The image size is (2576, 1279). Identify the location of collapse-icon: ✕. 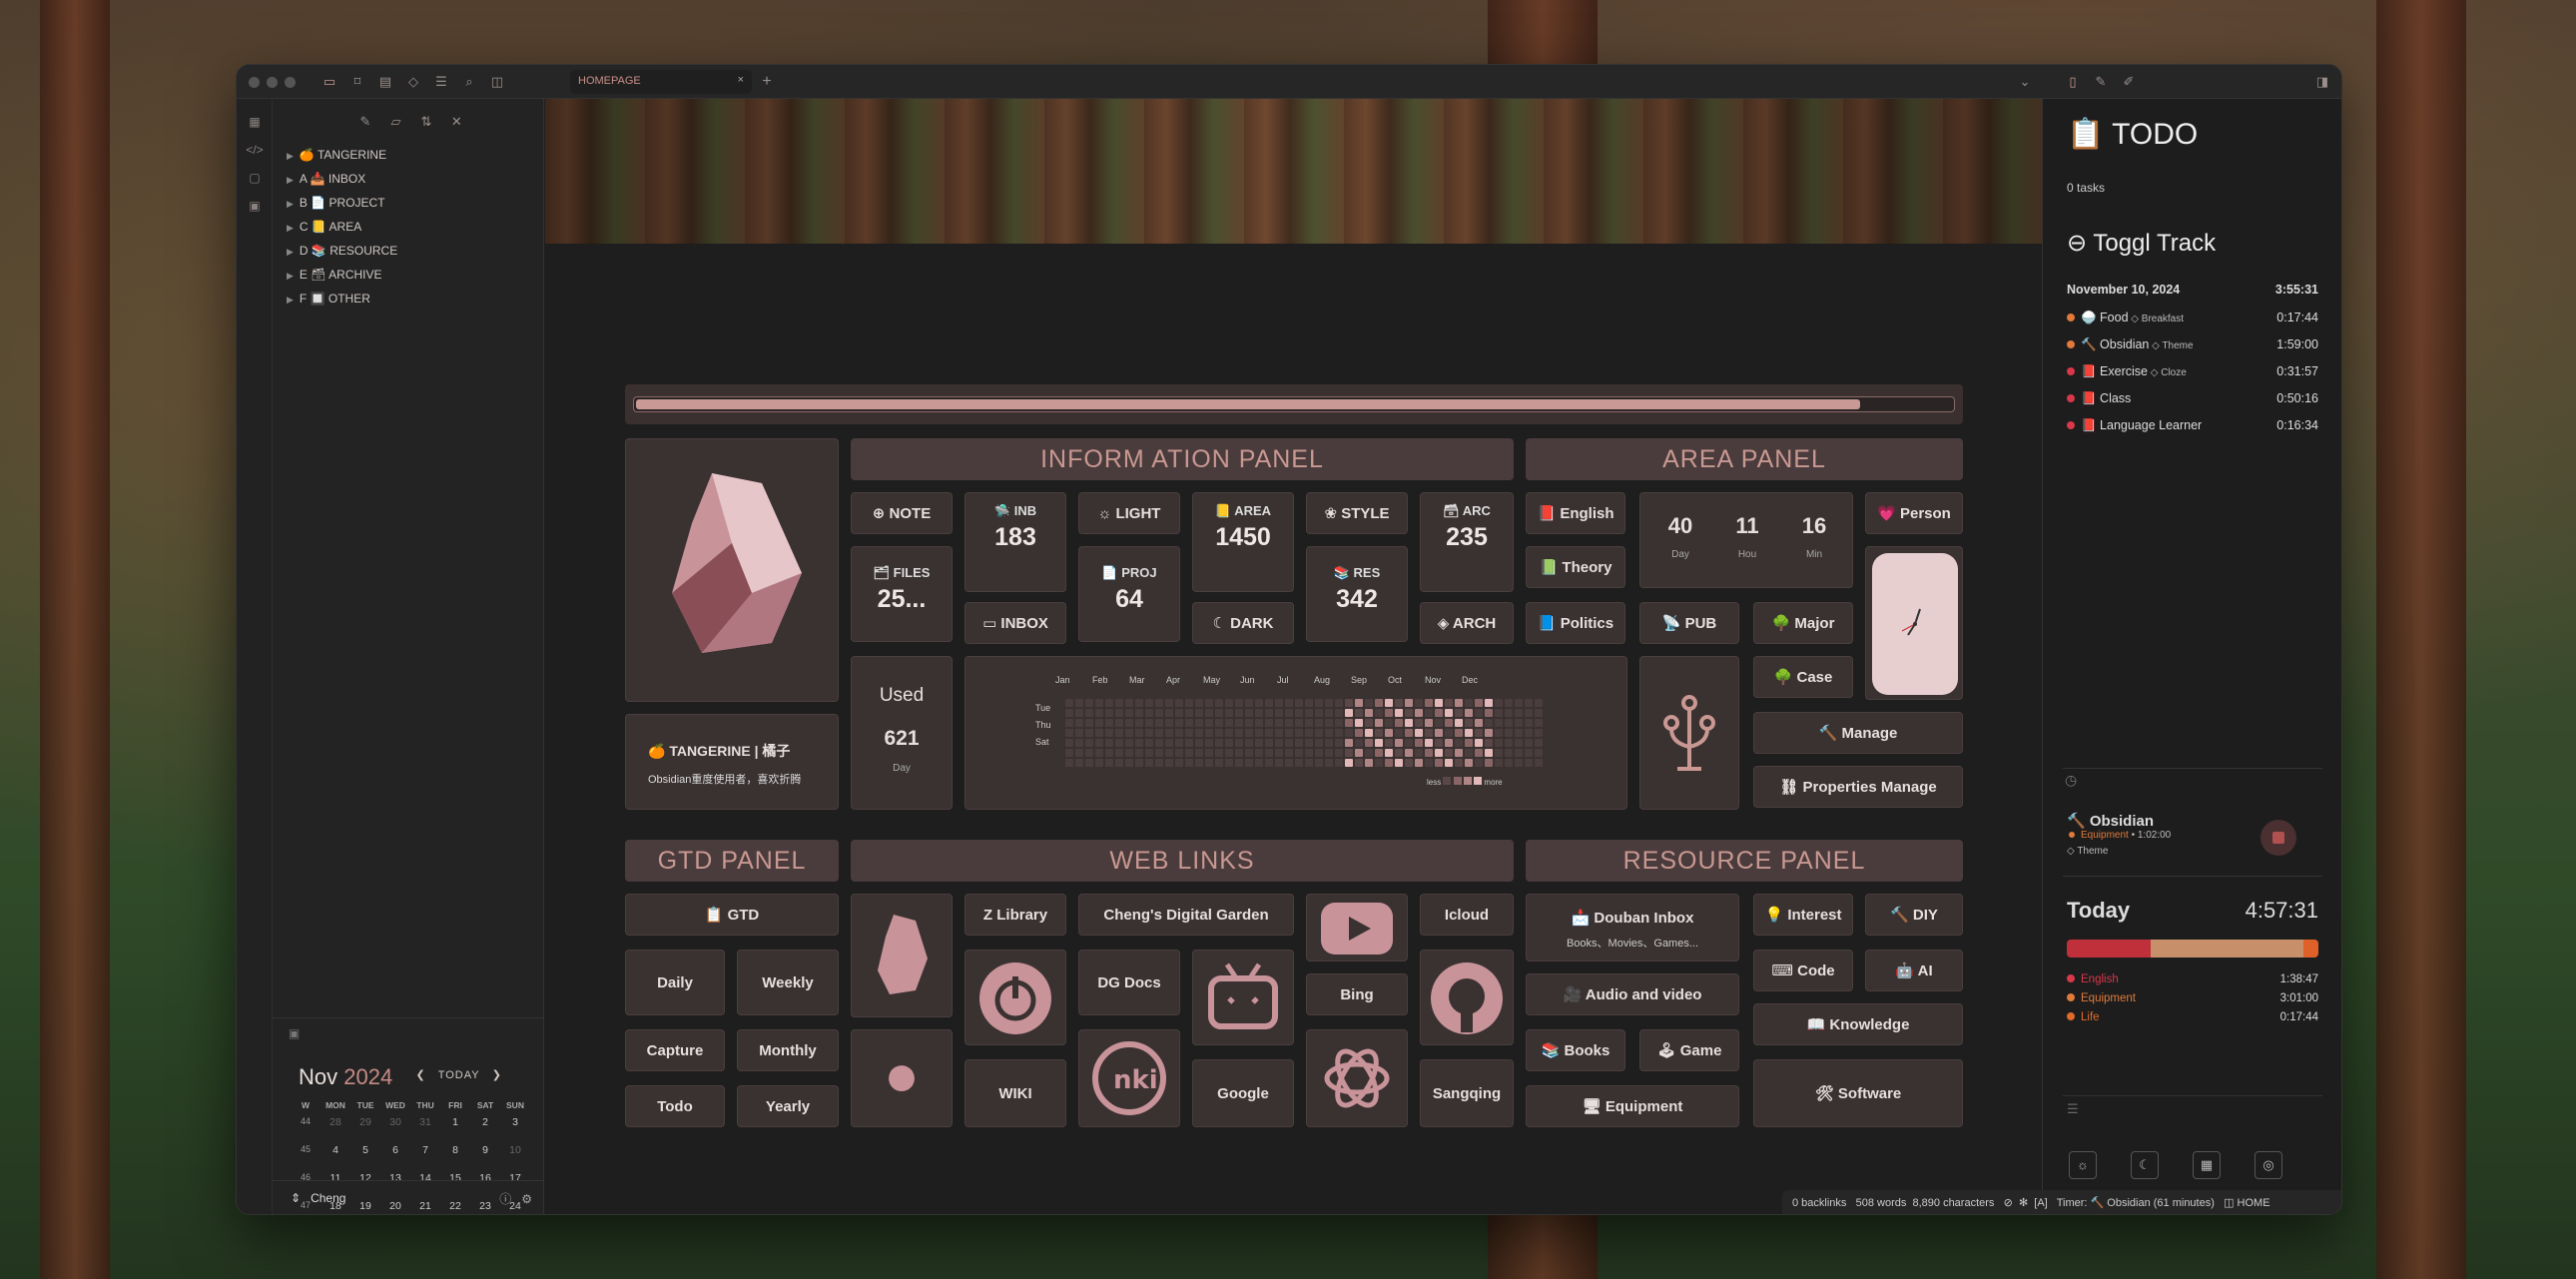
(456, 122).